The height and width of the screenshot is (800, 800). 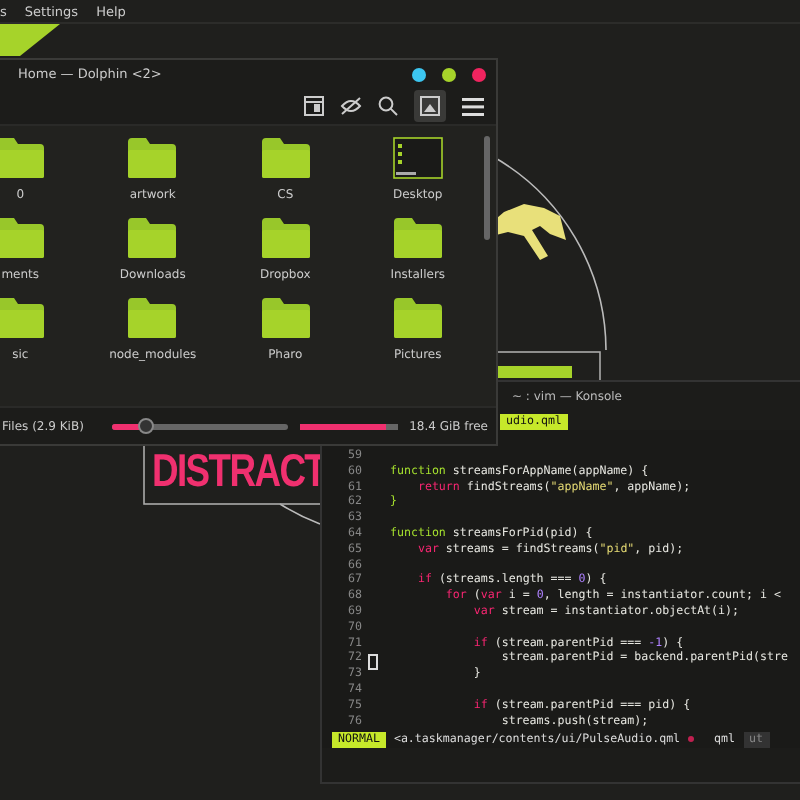 I want to click on hidden-eye-icon, so click(x=351, y=106).